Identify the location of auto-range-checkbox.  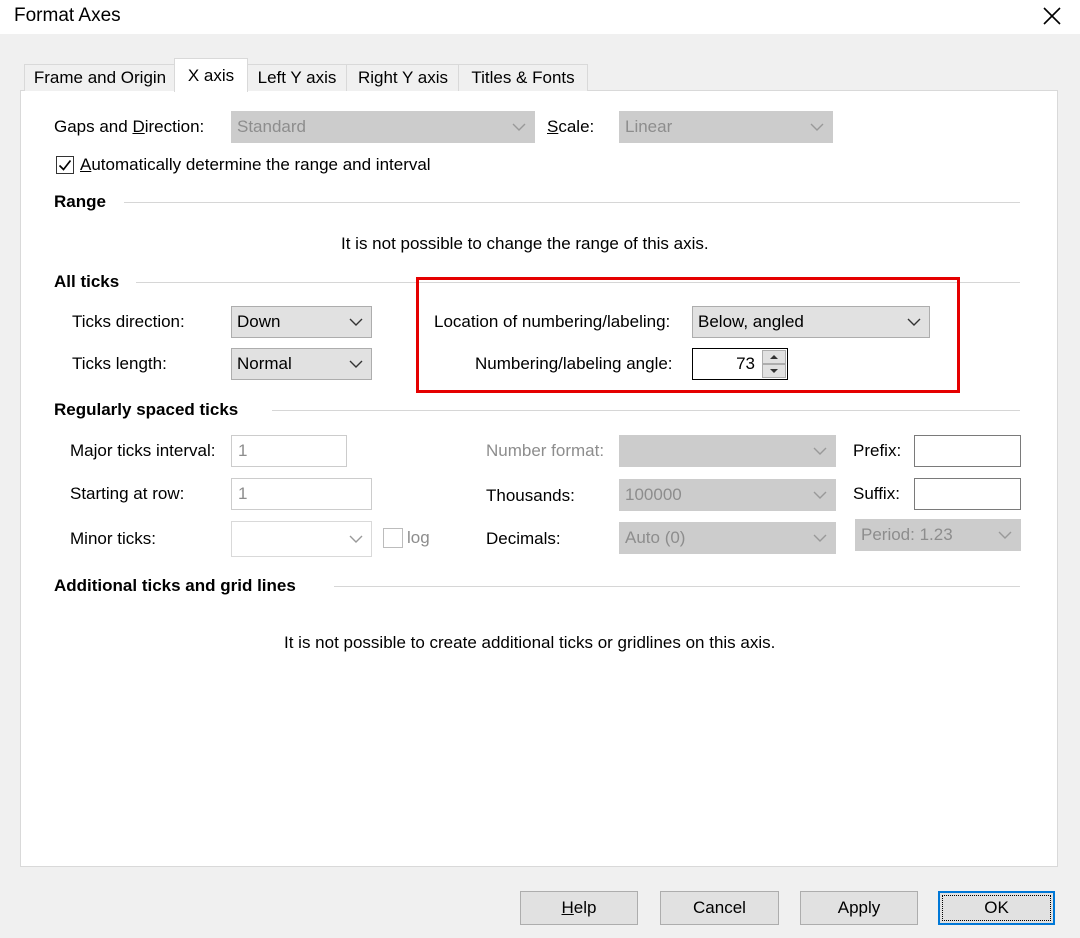
(65, 165).